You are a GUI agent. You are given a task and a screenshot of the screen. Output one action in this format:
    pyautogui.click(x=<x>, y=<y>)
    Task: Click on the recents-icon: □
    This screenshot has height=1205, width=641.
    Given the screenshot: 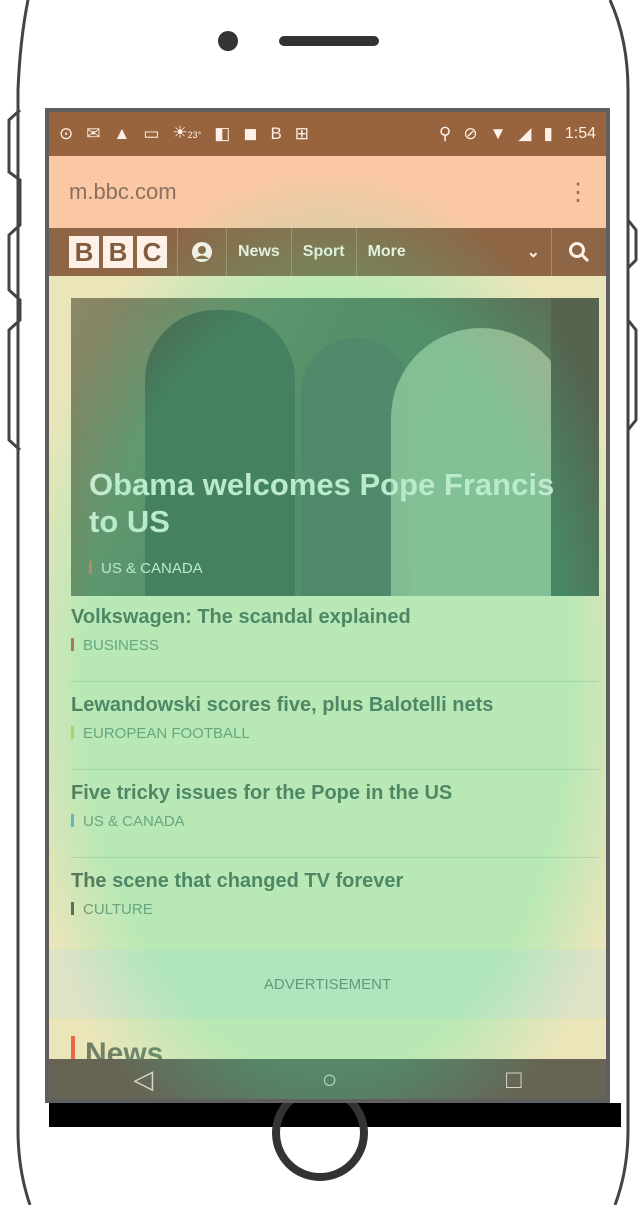 What is the action you would take?
    pyautogui.click(x=514, y=1079)
    